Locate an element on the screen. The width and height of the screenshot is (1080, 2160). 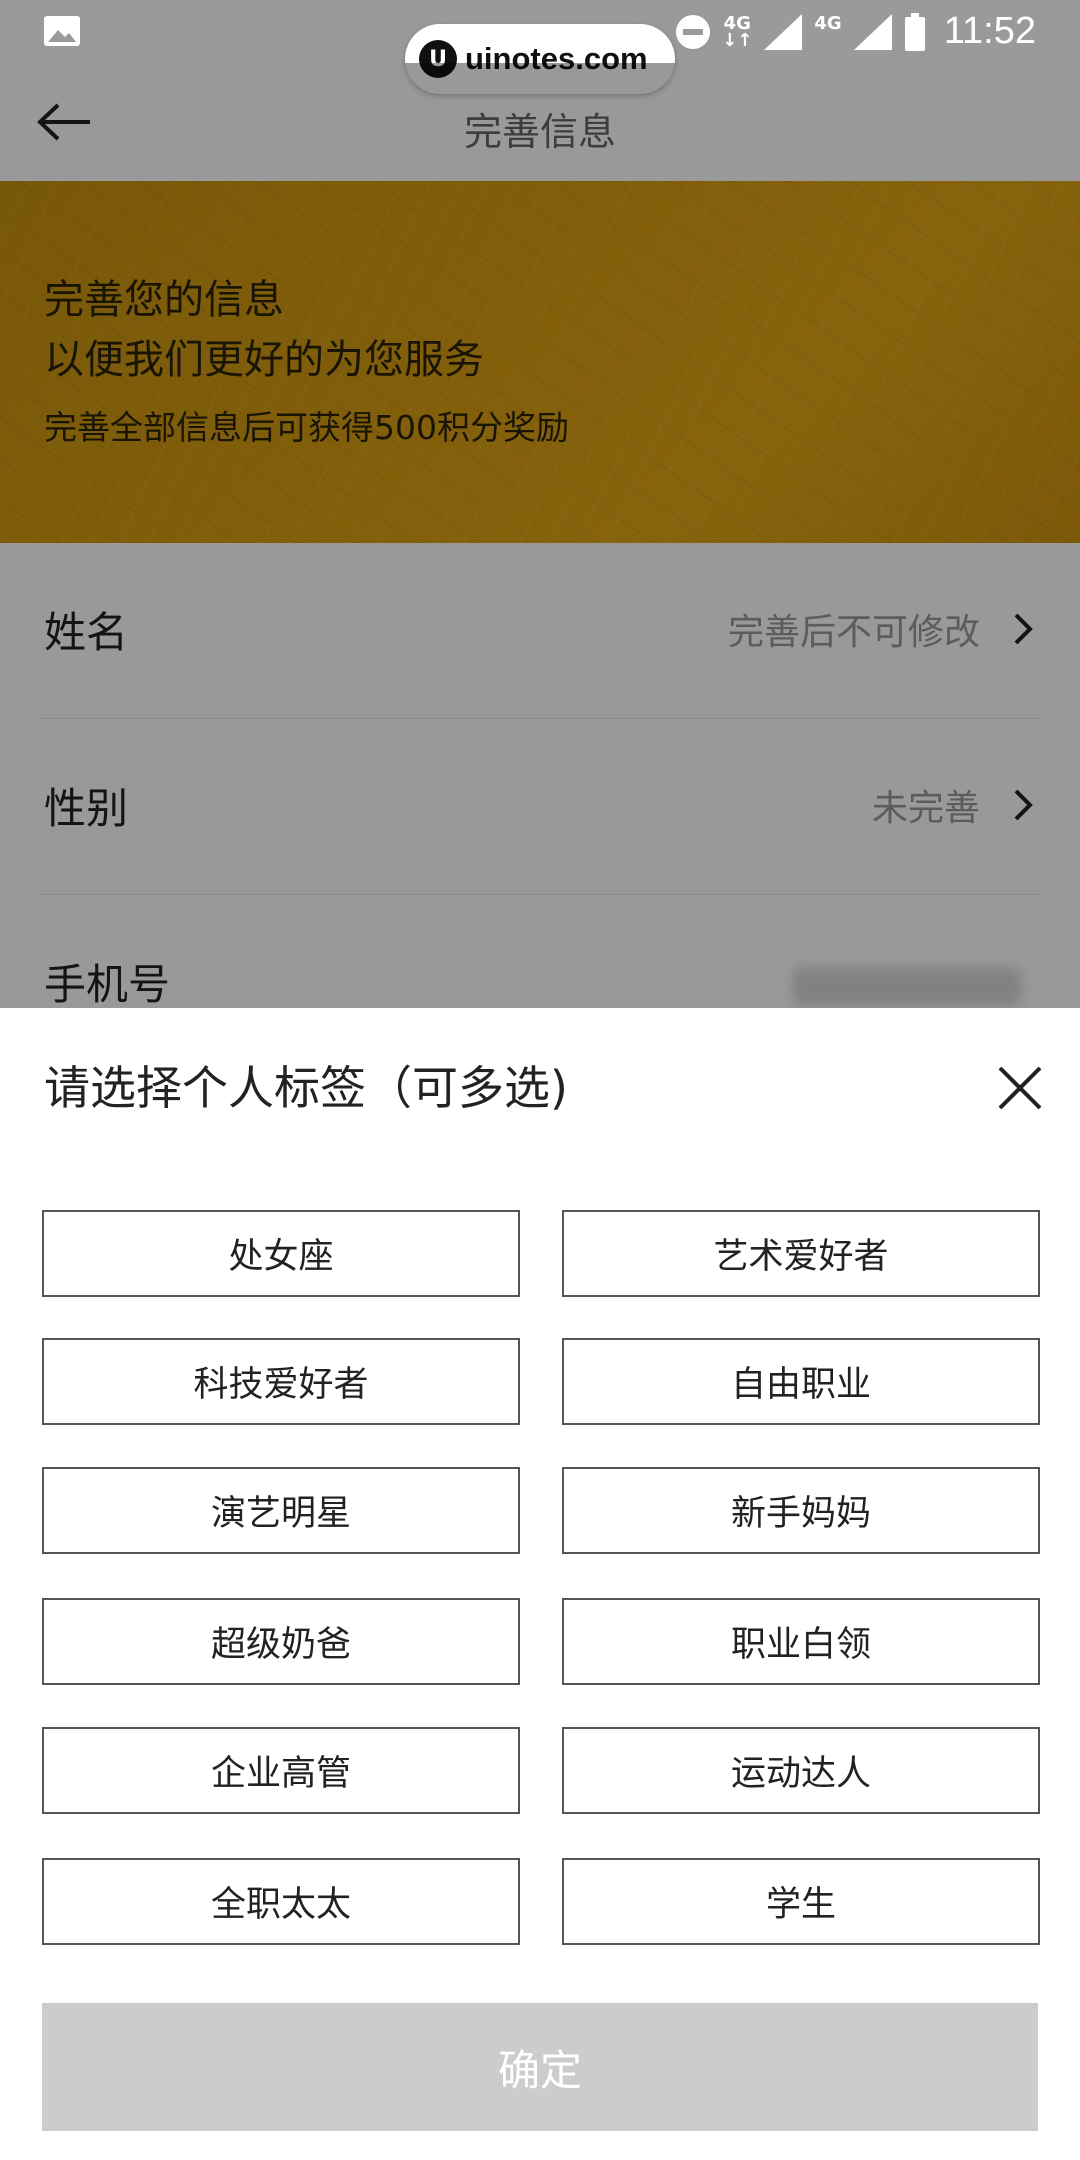
tag-option: 科技爱好者 is located at coordinates (281, 1381).